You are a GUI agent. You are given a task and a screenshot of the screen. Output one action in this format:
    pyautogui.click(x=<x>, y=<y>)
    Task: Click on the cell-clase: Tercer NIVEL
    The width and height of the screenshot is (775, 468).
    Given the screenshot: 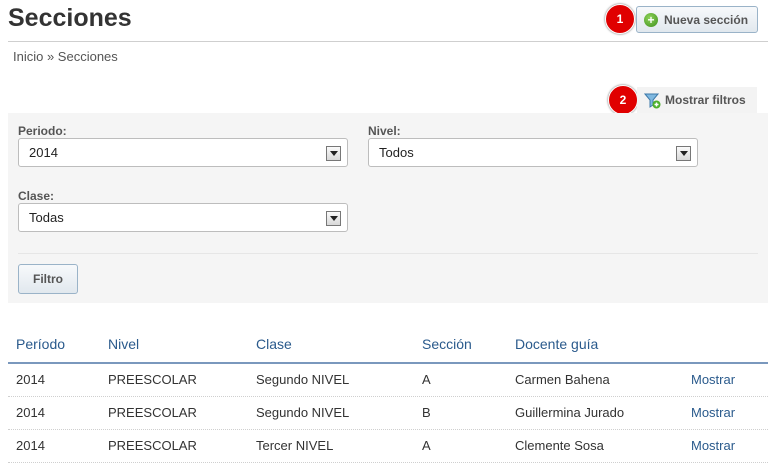 What is the action you would take?
    pyautogui.click(x=295, y=445)
    